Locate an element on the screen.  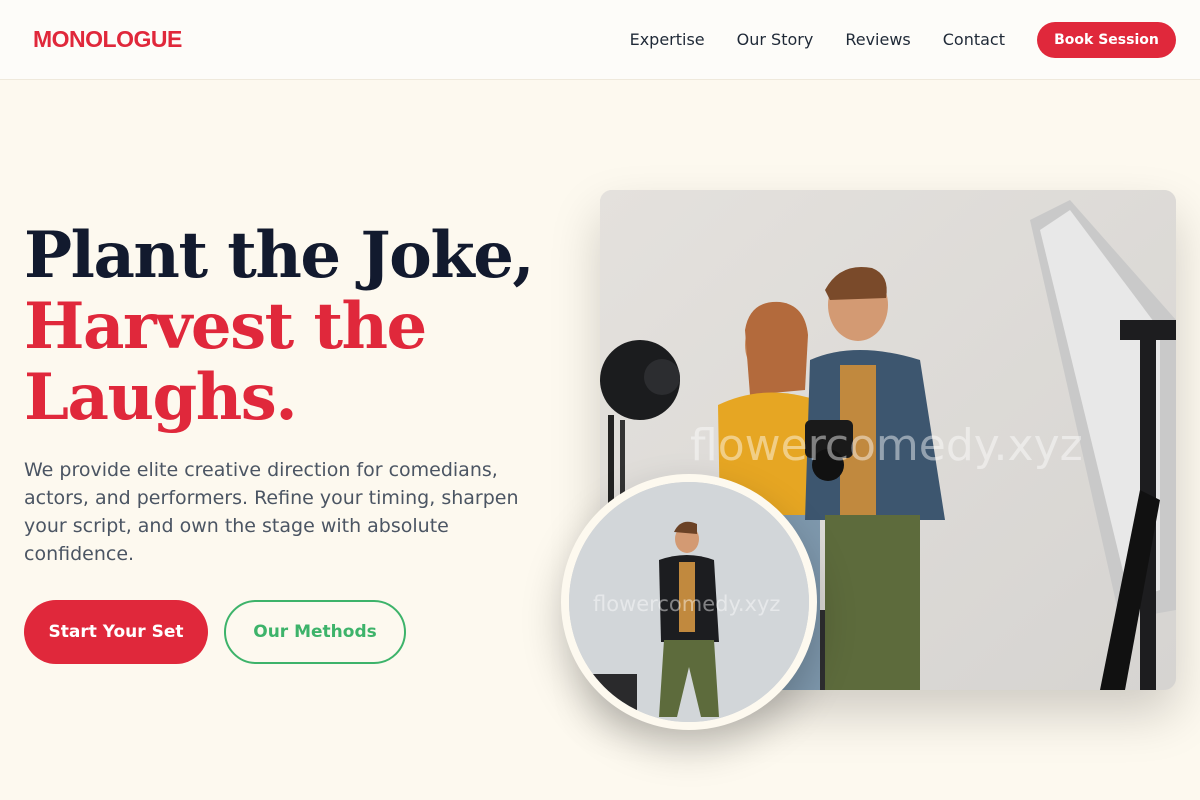
hero-title-line2: Harvest the is located at coordinates (225, 326).